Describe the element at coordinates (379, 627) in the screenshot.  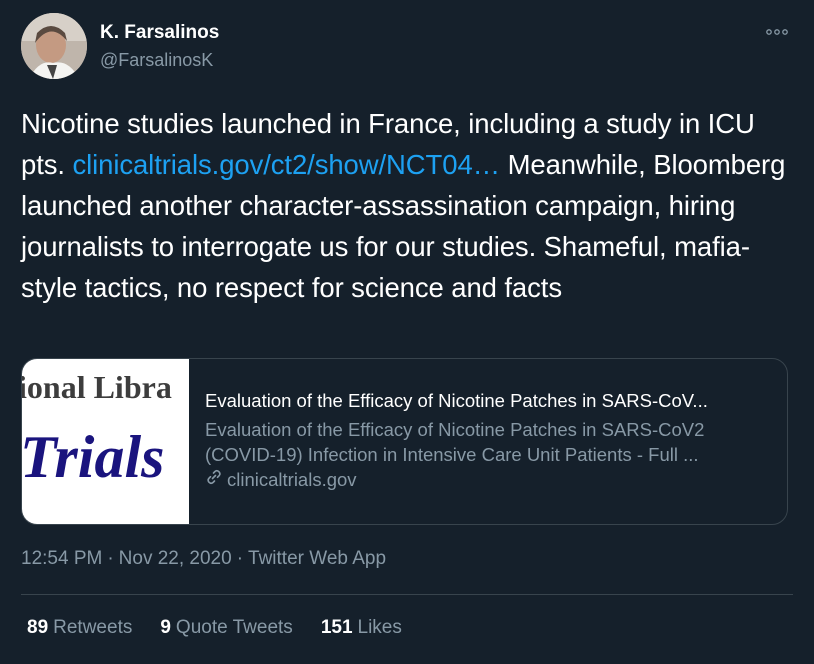
I see `likes-label: Likes` at that location.